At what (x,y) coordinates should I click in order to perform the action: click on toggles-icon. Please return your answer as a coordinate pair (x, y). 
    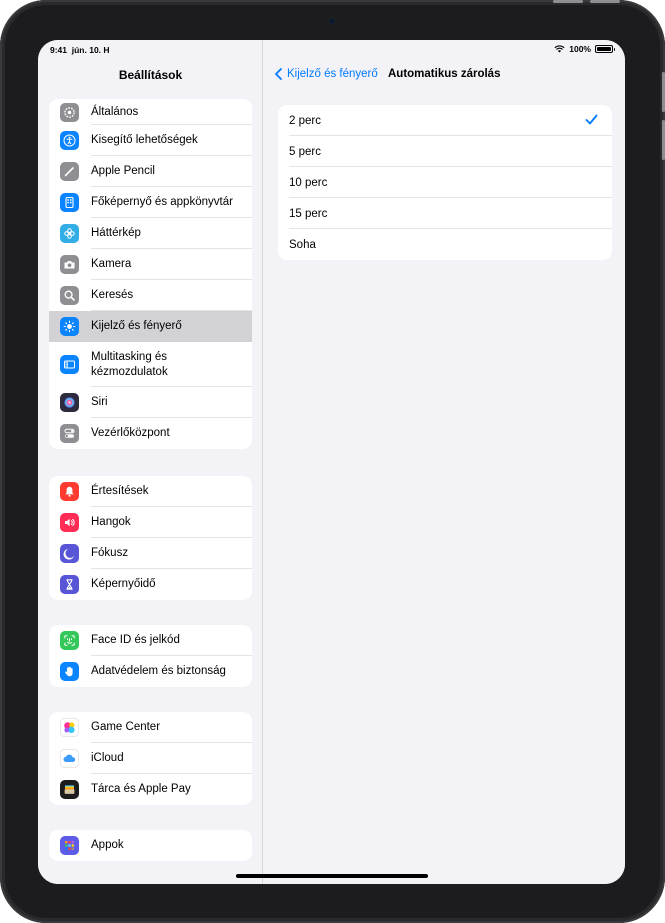
    Looking at the image, I should click on (69, 433).